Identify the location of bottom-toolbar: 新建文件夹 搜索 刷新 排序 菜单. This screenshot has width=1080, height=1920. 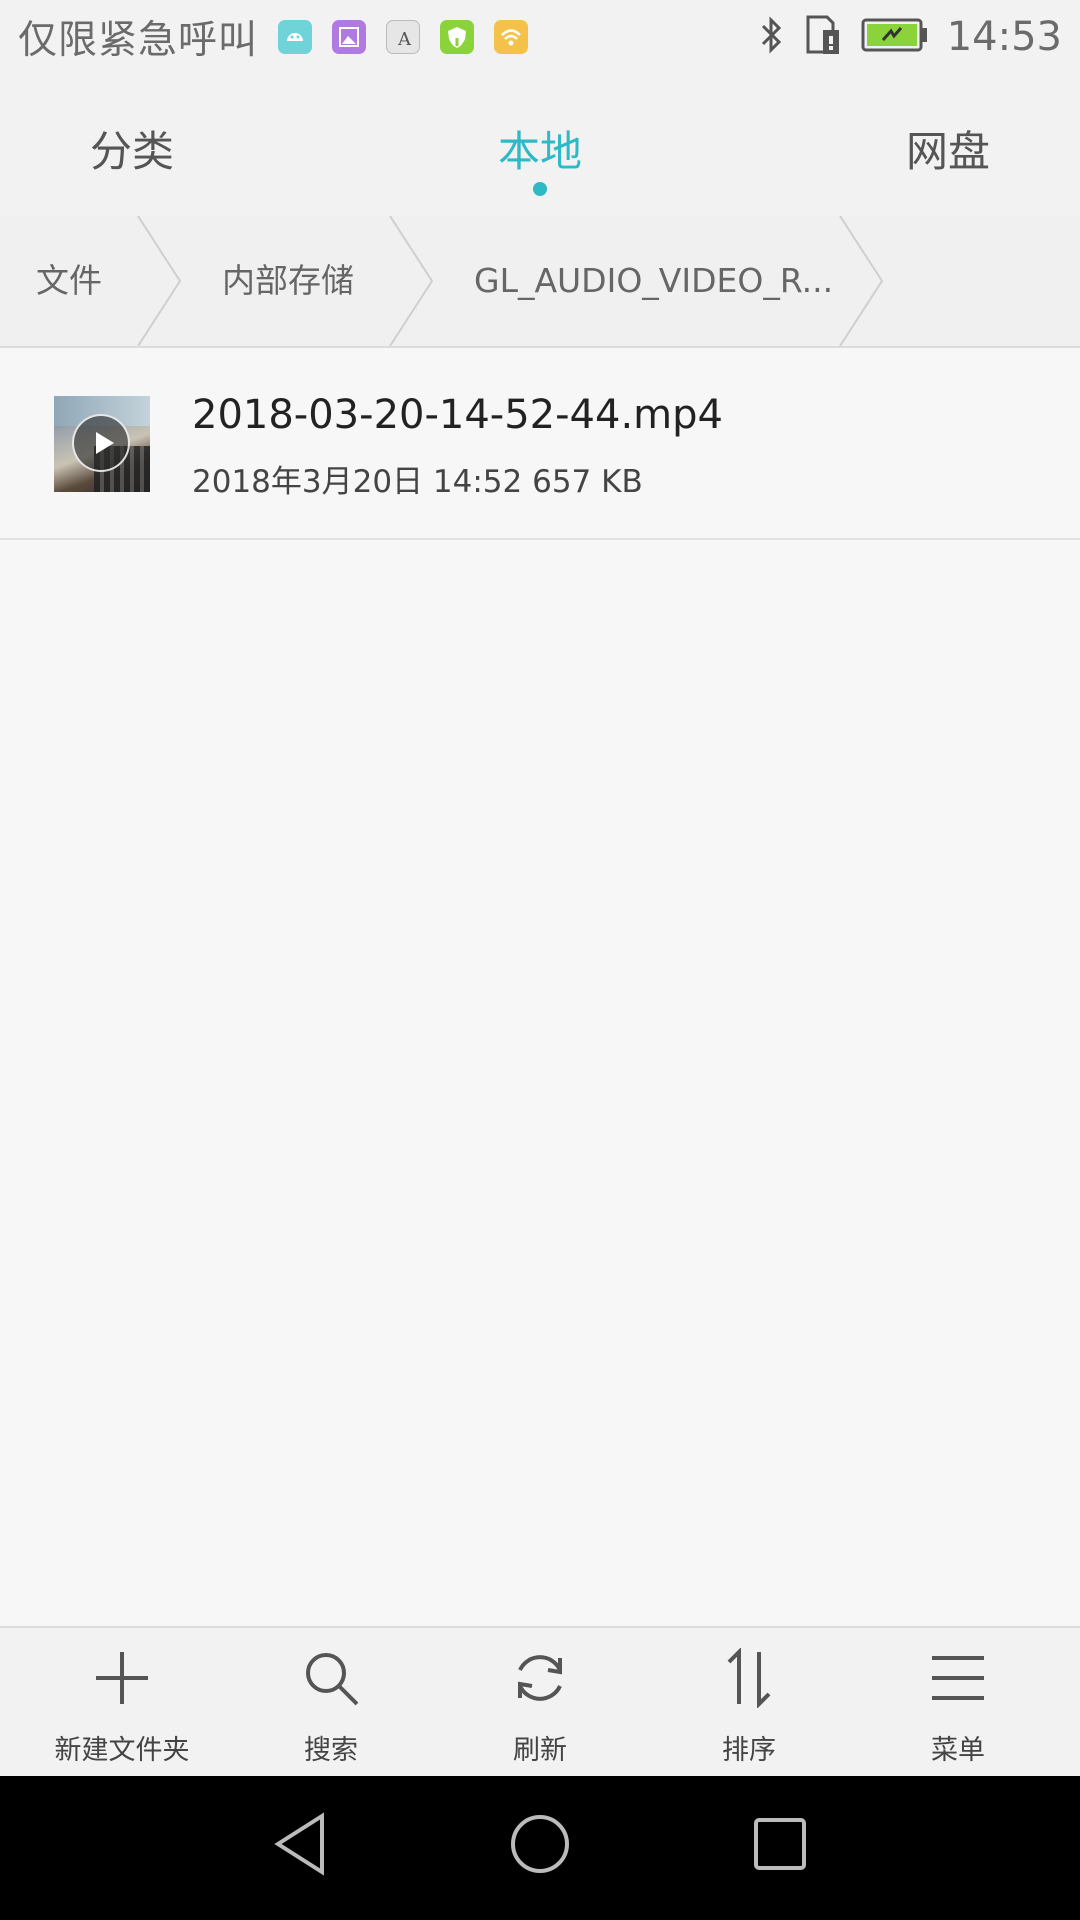
(540, 1702).